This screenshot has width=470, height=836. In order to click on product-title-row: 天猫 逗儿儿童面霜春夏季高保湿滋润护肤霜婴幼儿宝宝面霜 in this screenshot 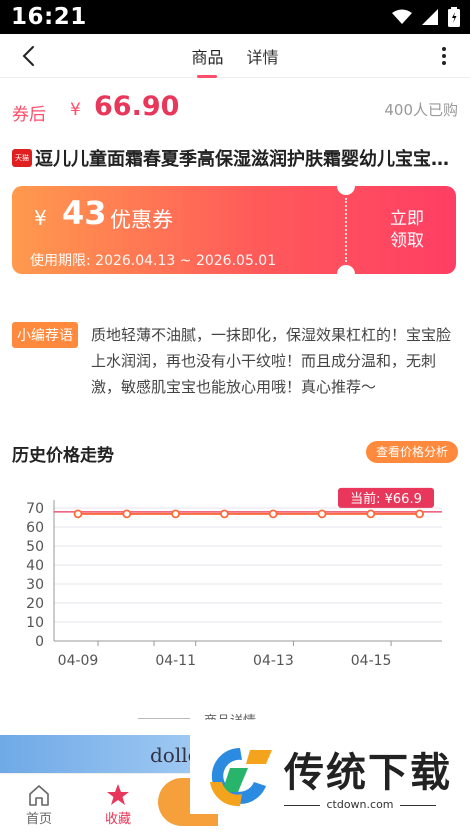, I will do `click(235, 158)`.